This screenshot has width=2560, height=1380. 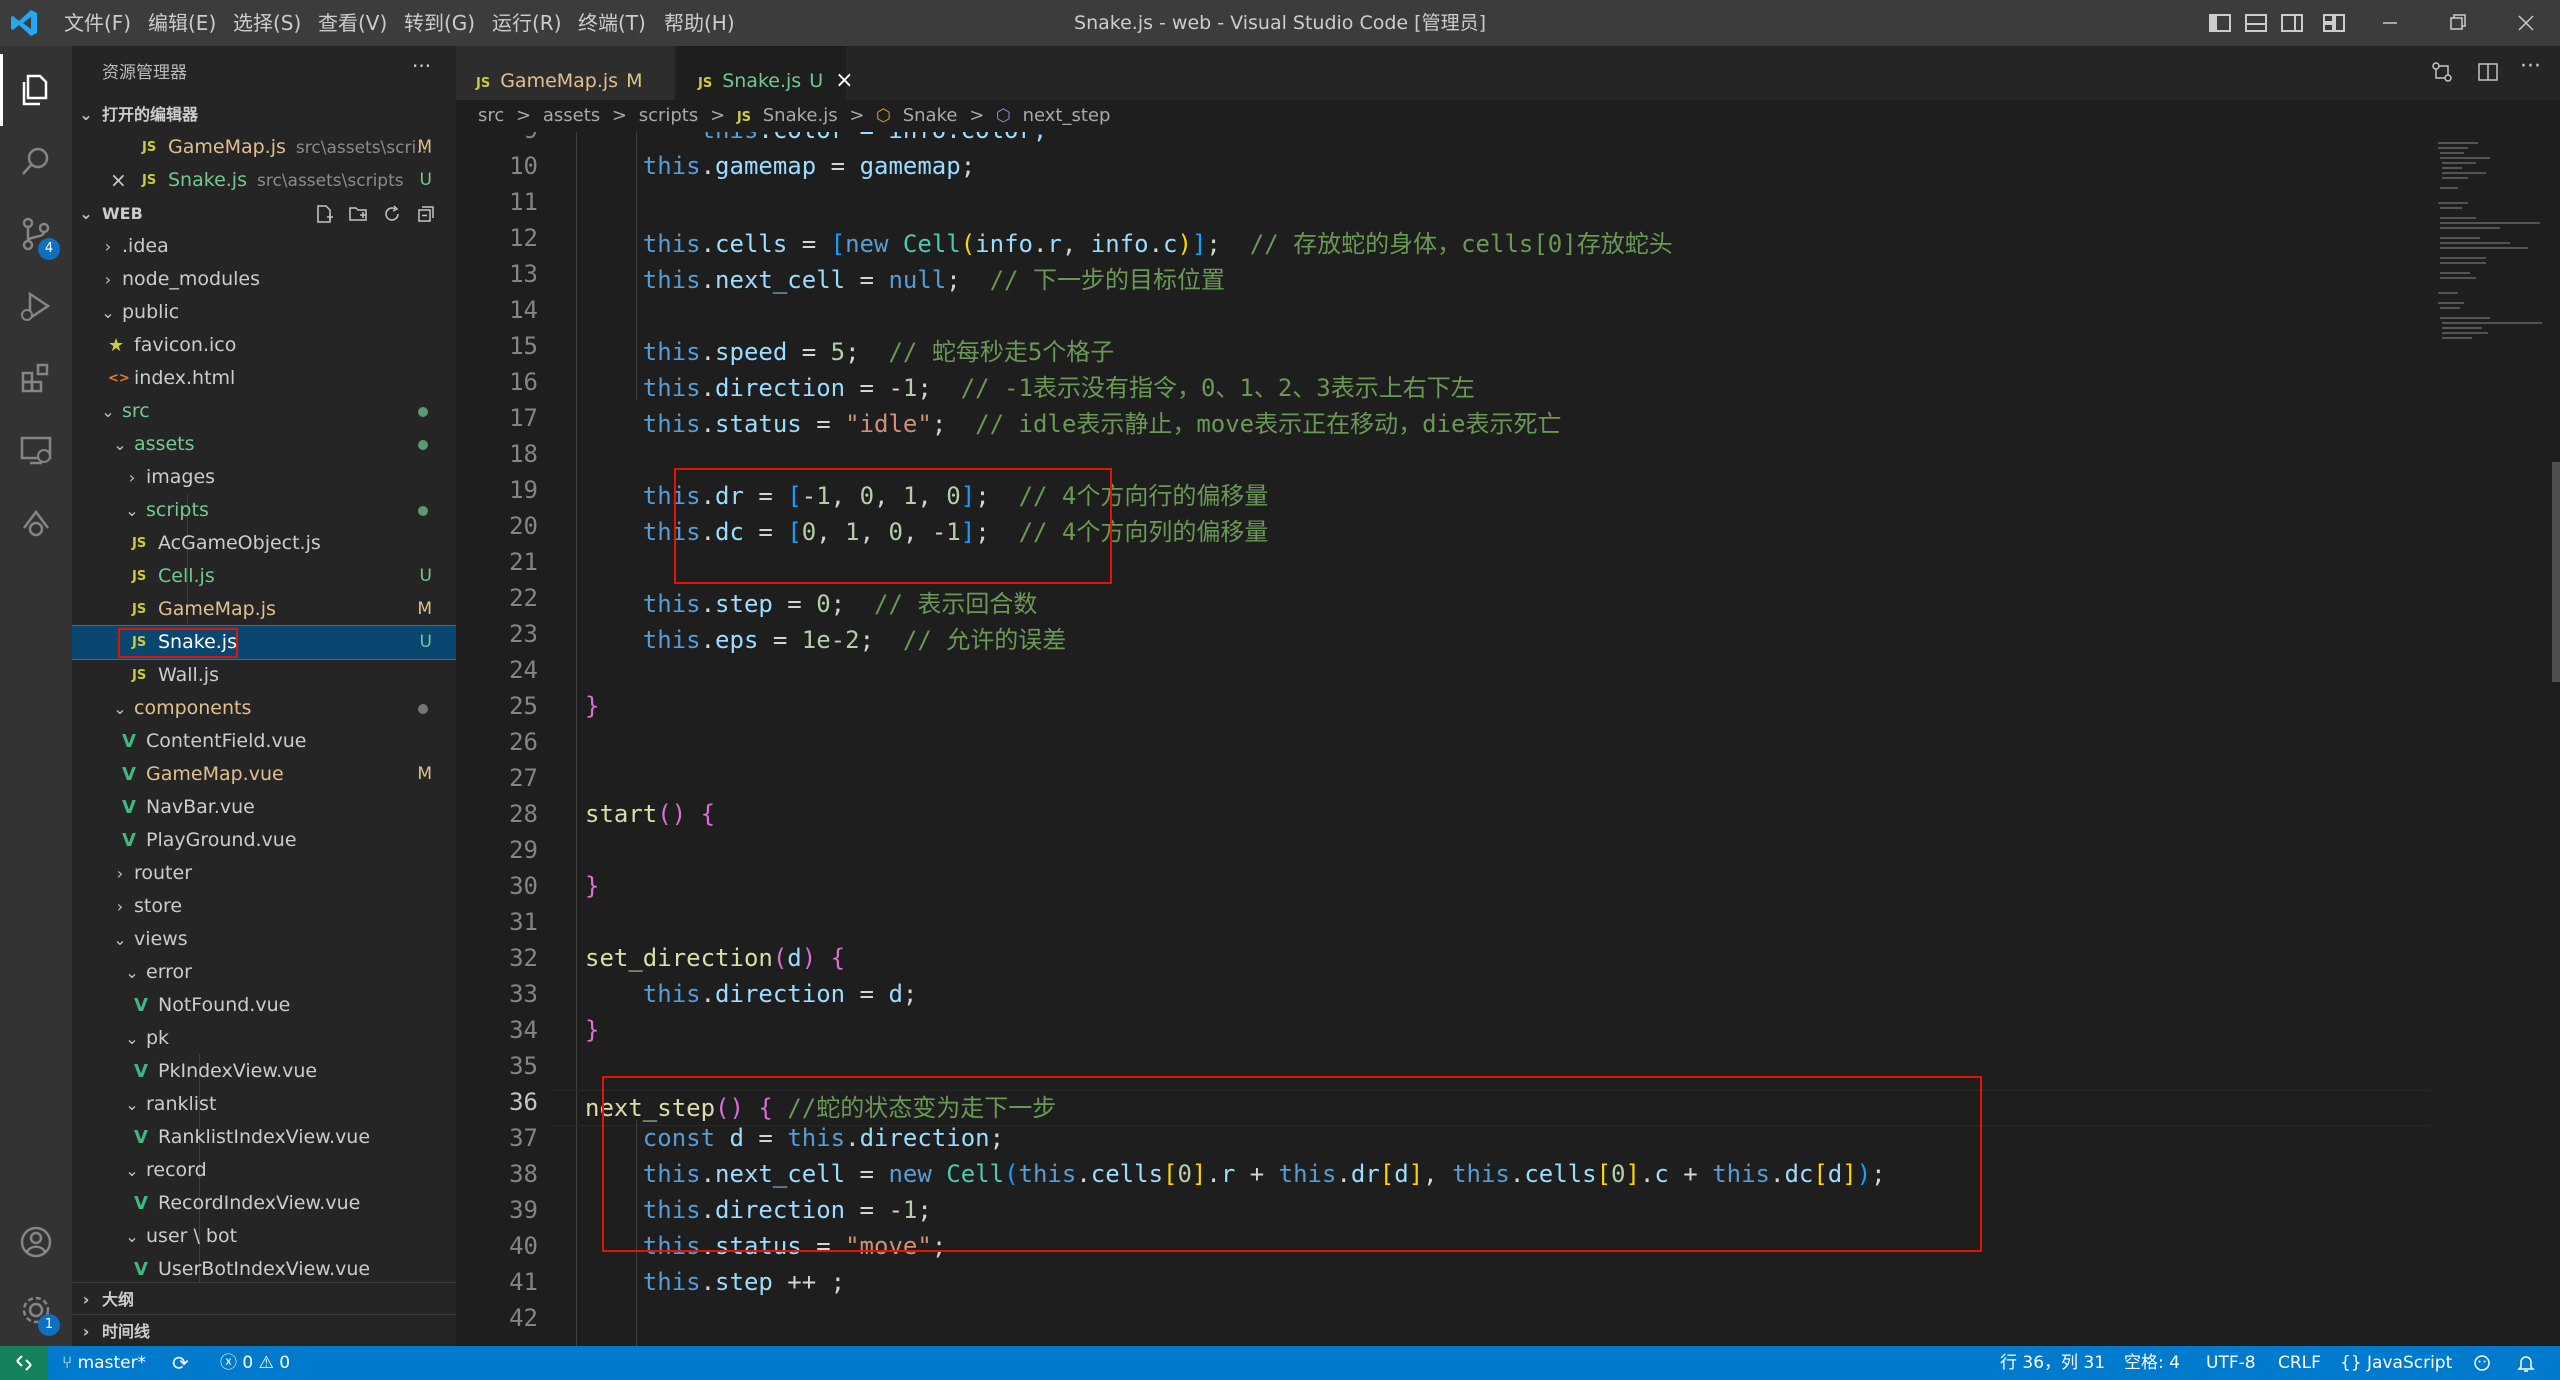 What do you see at coordinates (2152, 1363) in the screenshot?
I see `indentation-status: 空格: 4` at bounding box center [2152, 1363].